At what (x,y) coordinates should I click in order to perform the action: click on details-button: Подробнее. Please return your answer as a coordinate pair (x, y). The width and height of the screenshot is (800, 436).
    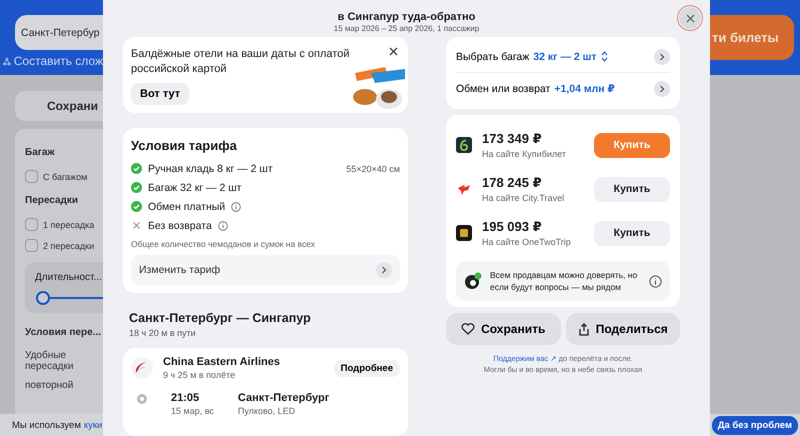
    Looking at the image, I should click on (367, 368).